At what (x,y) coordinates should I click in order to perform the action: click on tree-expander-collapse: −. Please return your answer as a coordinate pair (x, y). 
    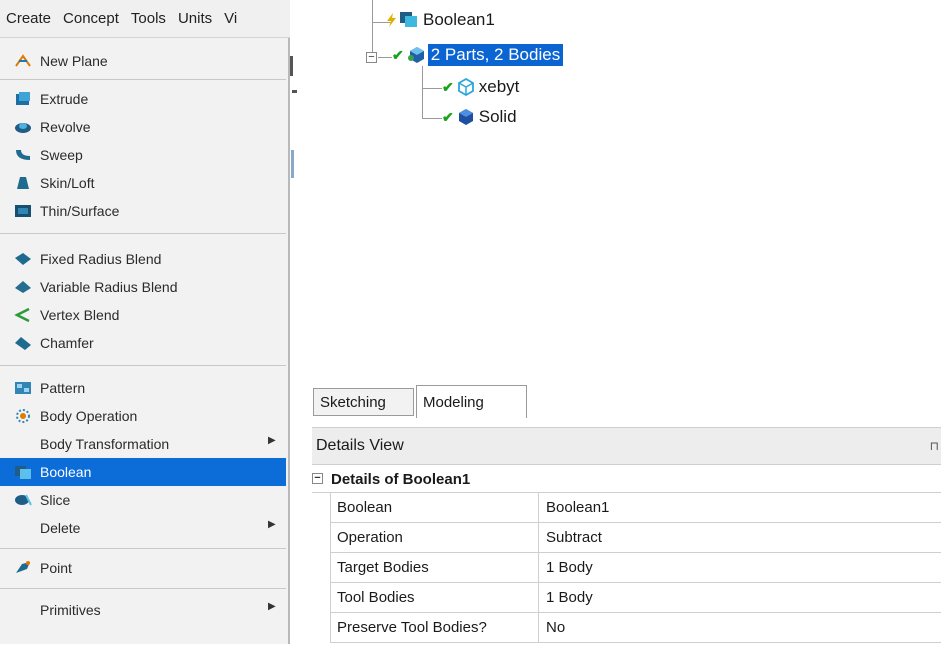
    Looking at the image, I should click on (371, 57).